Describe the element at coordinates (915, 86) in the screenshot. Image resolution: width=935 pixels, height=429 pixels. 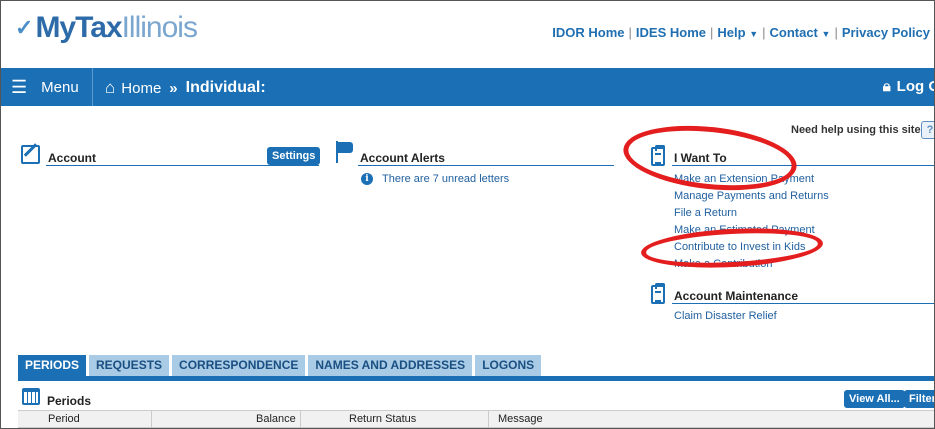
I see `logout-label: Log O` at that location.